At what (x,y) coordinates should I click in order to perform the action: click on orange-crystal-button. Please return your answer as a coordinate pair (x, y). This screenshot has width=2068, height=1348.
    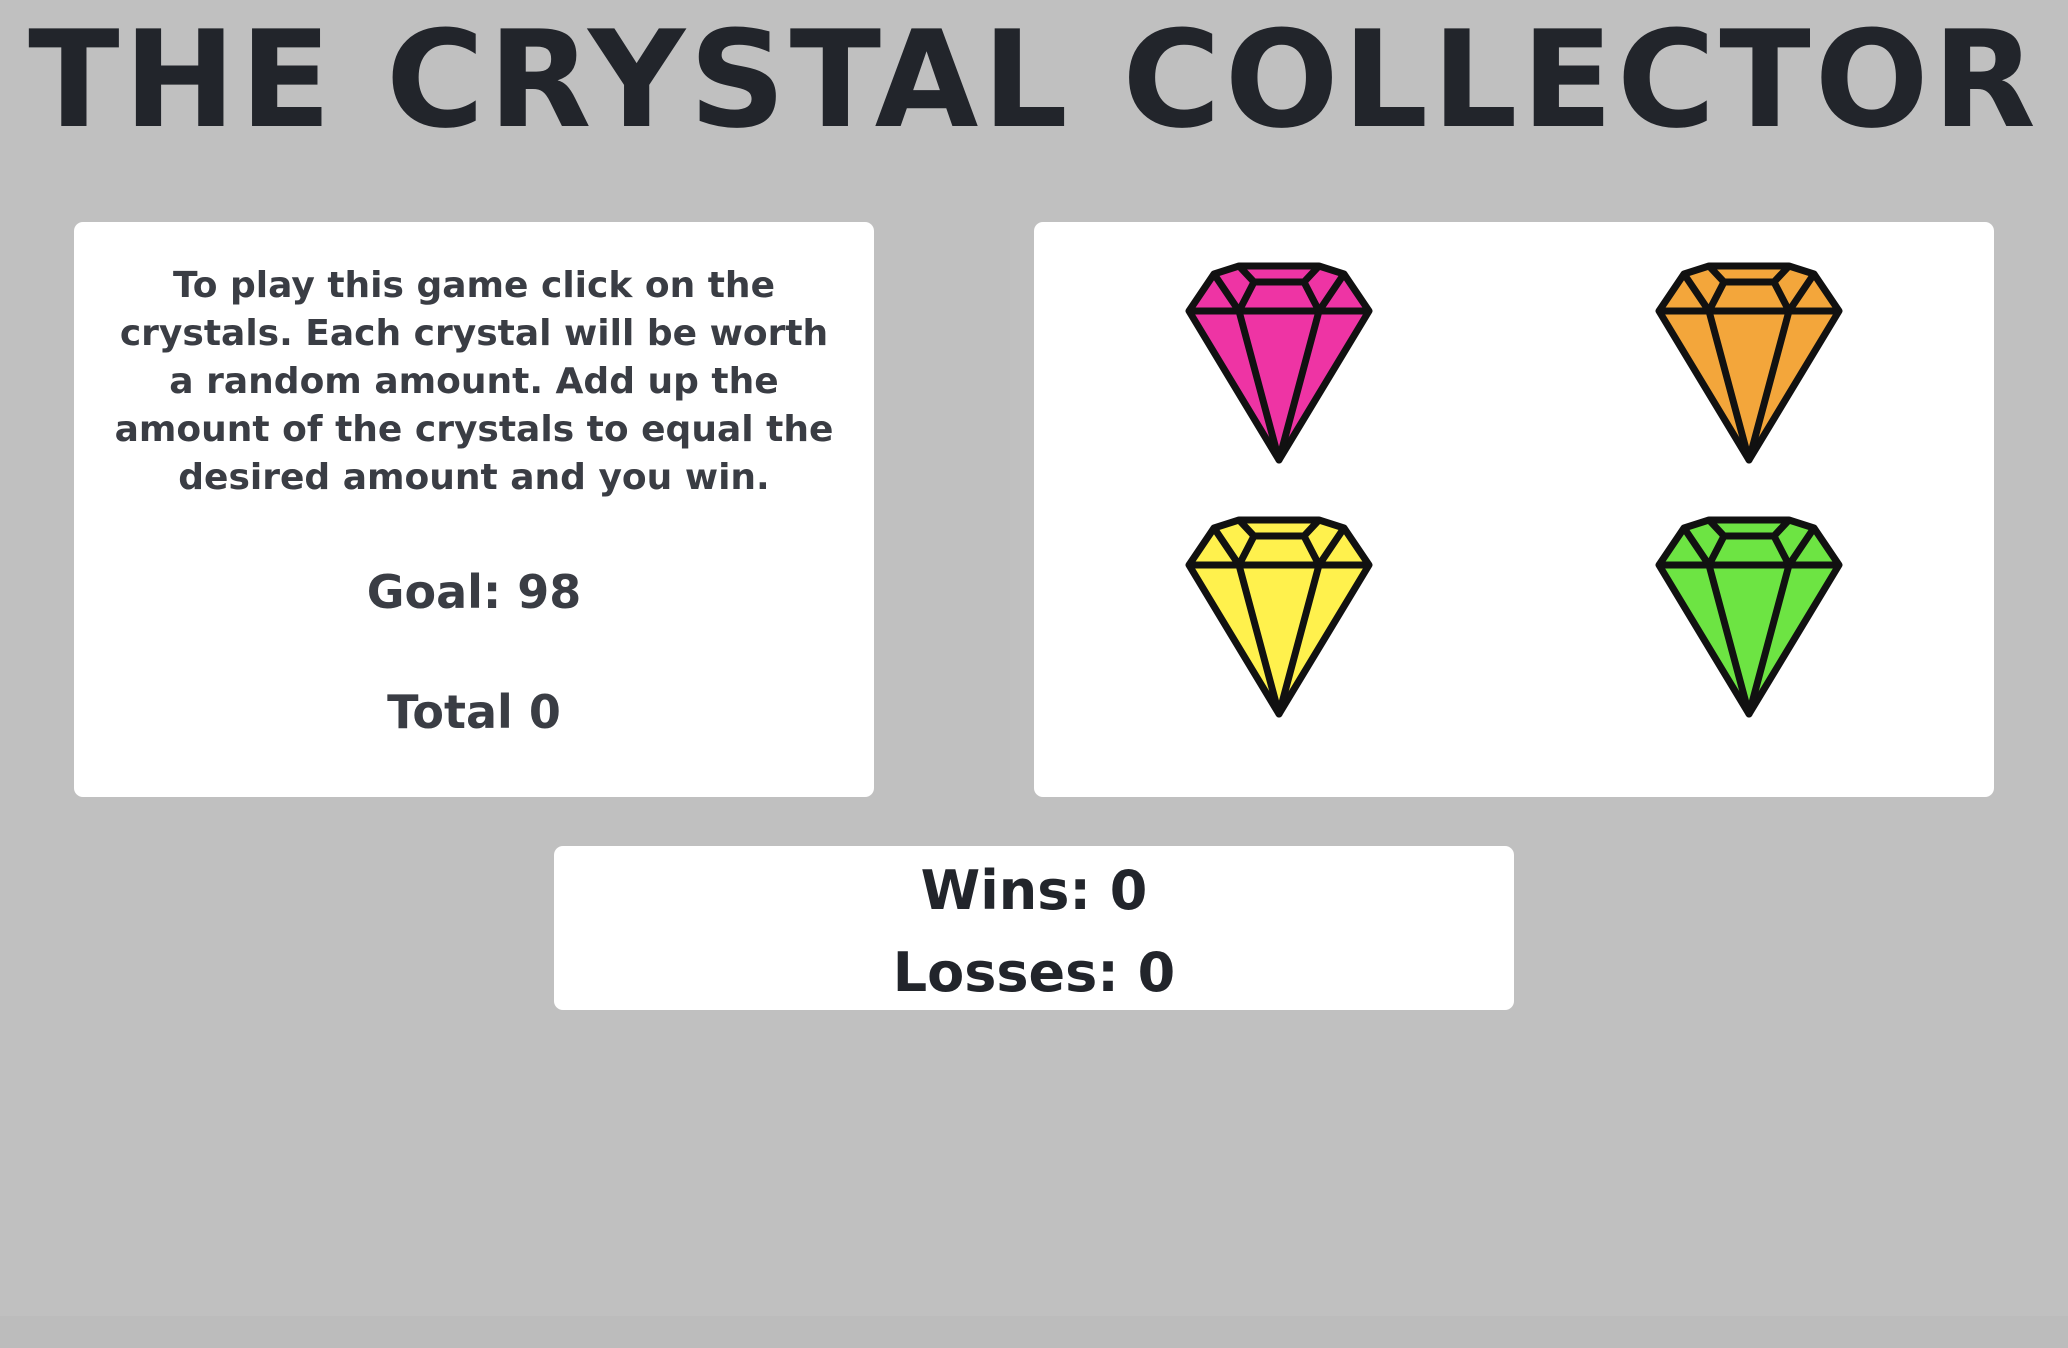
    Looking at the image, I should click on (1749, 363).